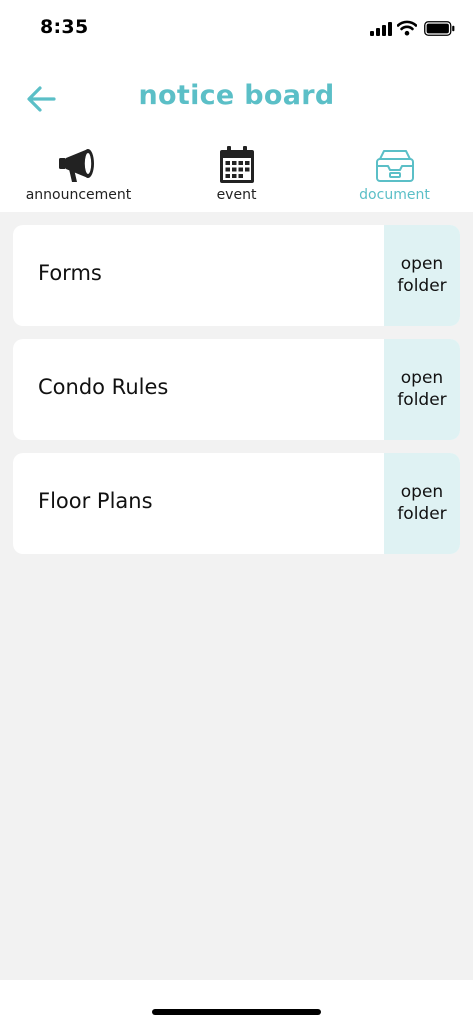 Image resolution: width=473 pixels, height=1024 pixels. What do you see at coordinates (95, 501) in the screenshot?
I see `folder-name: Floor Plans` at bounding box center [95, 501].